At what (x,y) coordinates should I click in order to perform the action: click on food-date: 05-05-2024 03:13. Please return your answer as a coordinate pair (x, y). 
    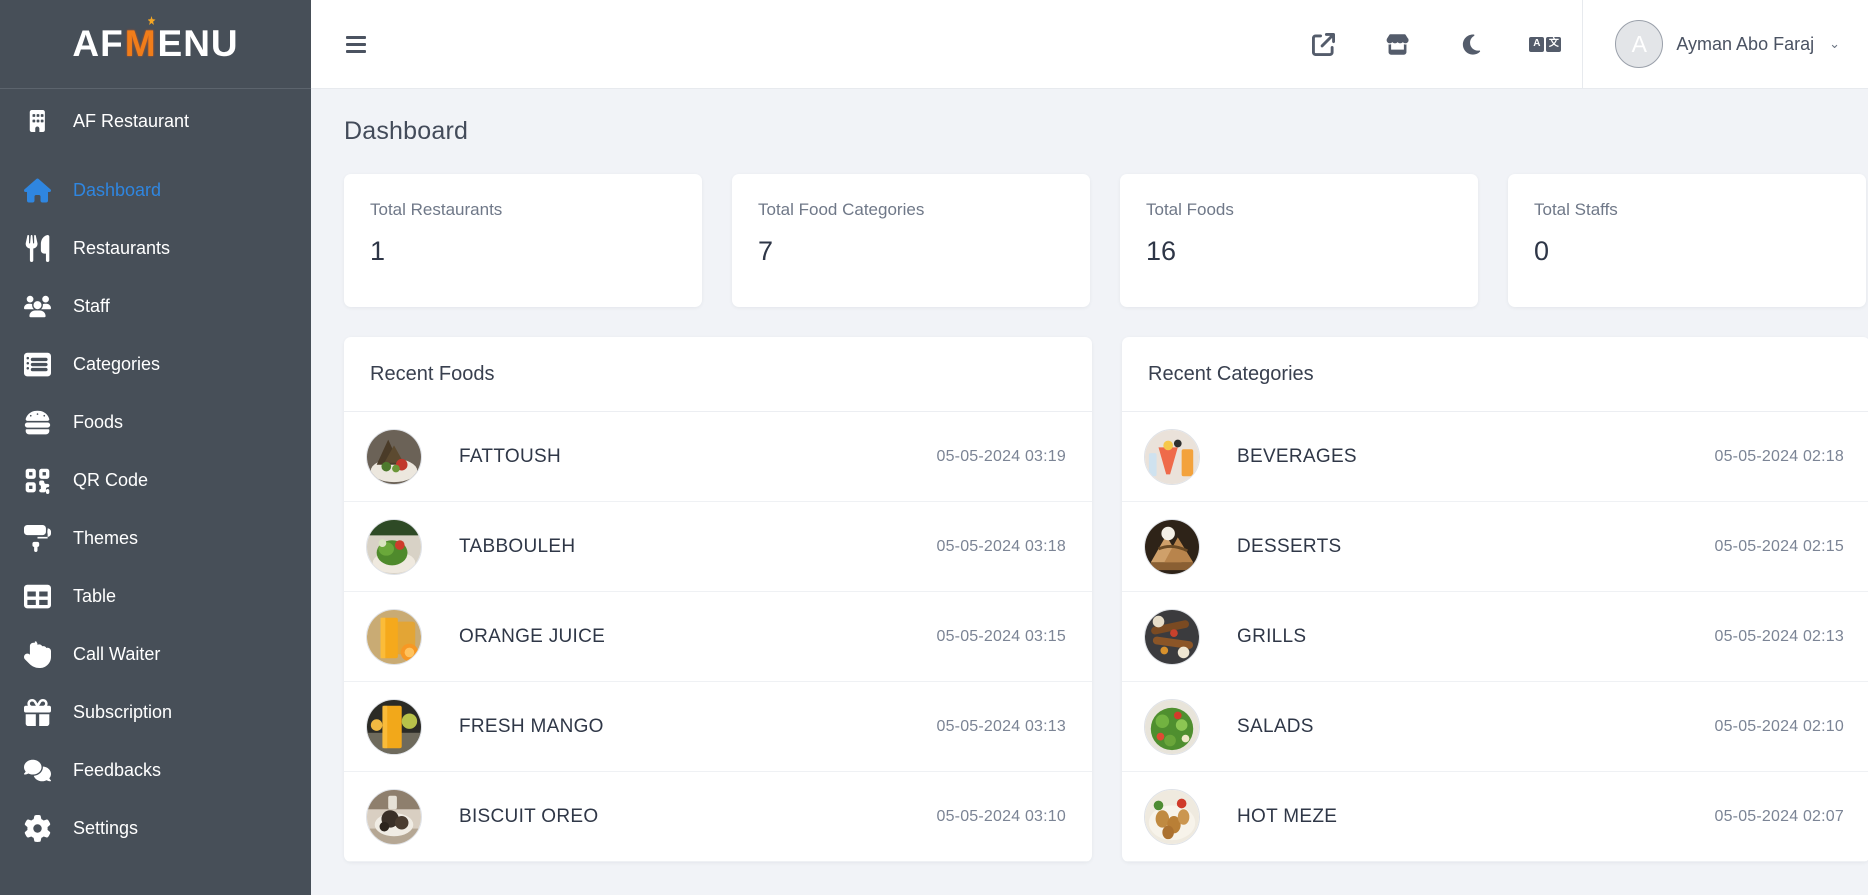
    Looking at the image, I should click on (1001, 726).